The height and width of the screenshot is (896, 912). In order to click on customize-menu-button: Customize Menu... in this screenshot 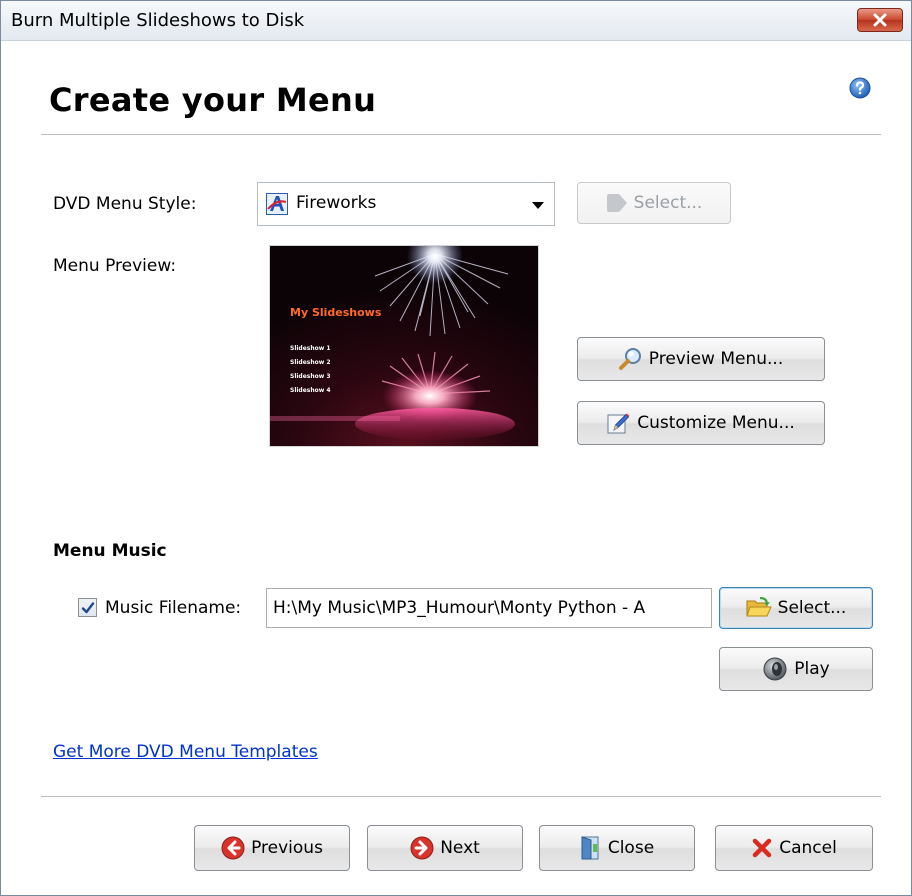, I will do `click(701, 423)`.